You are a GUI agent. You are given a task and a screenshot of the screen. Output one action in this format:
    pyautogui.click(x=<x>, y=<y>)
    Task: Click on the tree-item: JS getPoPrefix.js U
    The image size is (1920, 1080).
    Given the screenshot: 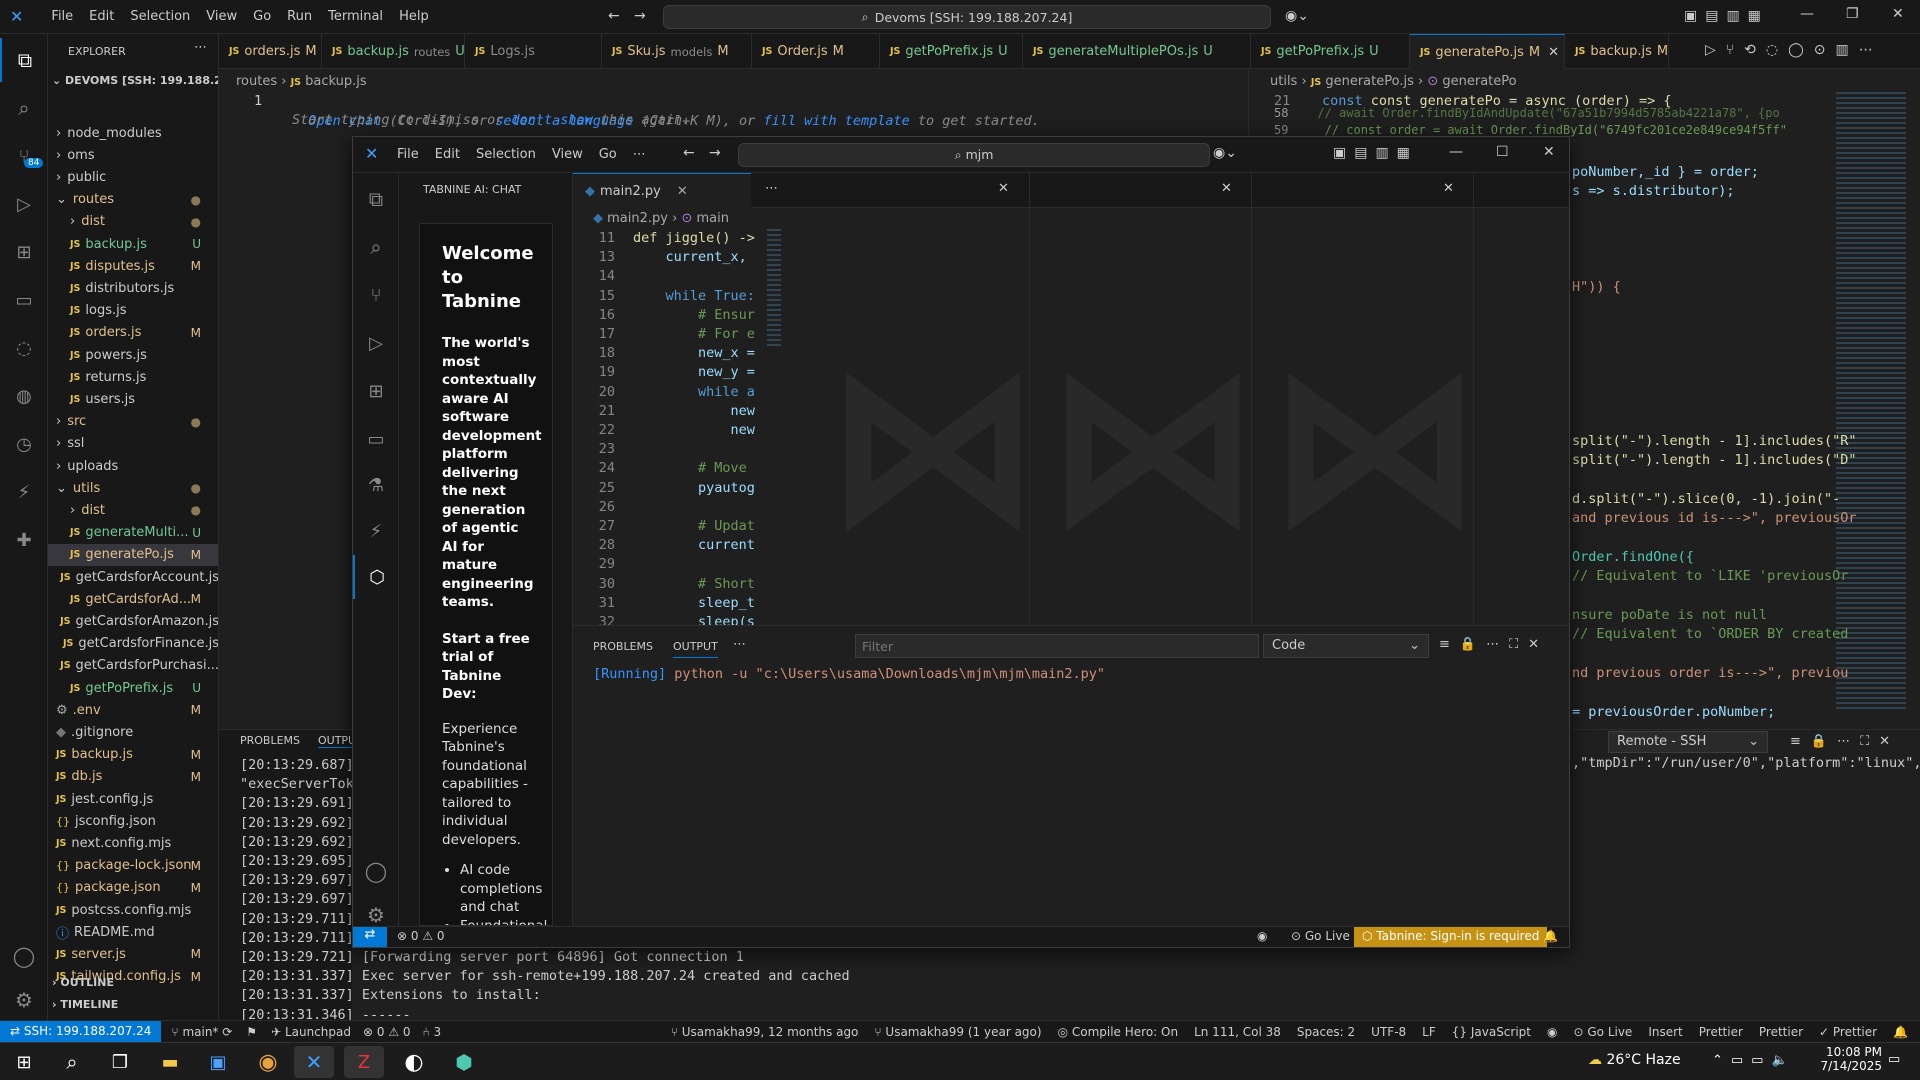 What is the action you would take?
    pyautogui.click(x=133, y=688)
    